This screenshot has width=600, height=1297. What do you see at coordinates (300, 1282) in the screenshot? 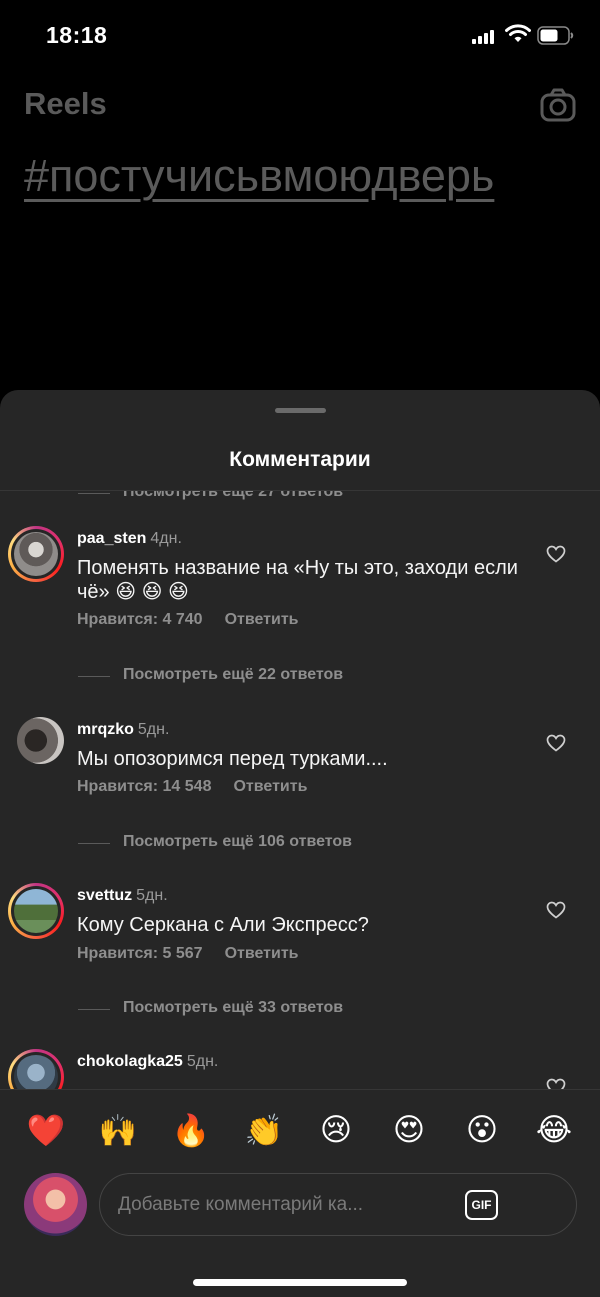
I see `home-indicator` at bounding box center [300, 1282].